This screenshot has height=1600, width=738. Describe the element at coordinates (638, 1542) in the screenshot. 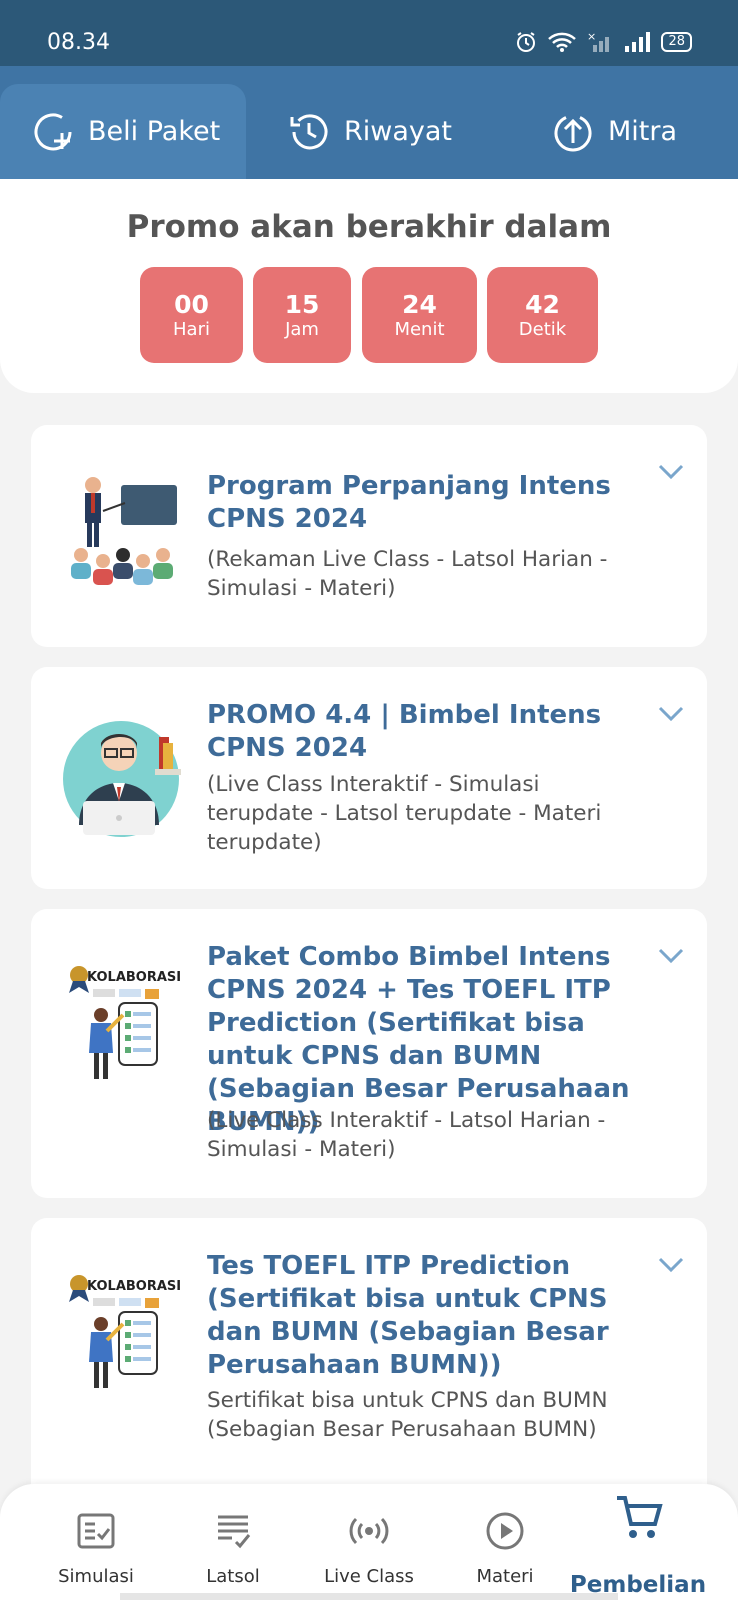

I see `nav-pembelian: Pembelian` at that location.